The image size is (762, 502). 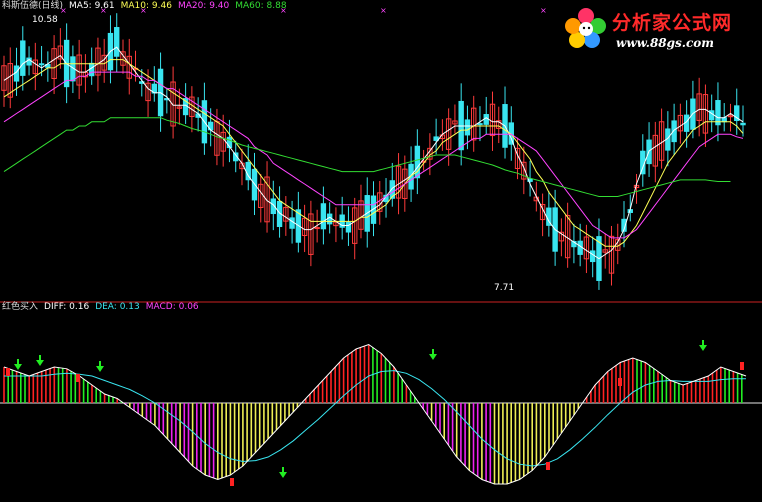 I want to click on annotation-low: 7.71, so click(x=504, y=288).